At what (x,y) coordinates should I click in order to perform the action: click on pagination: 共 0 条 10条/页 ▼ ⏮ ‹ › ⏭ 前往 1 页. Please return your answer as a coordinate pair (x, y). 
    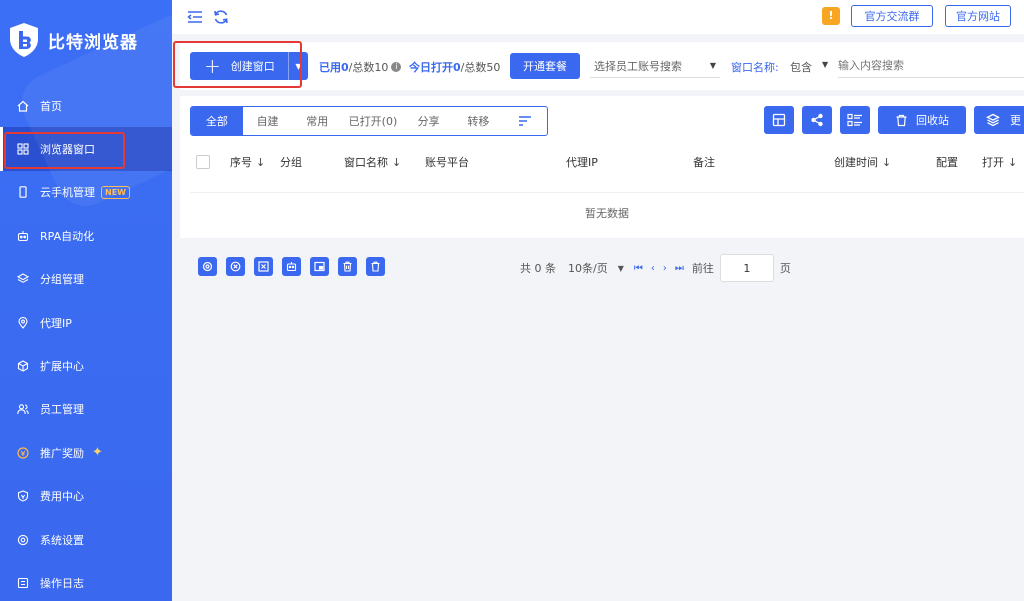
    Looking at the image, I should click on (655, 268).